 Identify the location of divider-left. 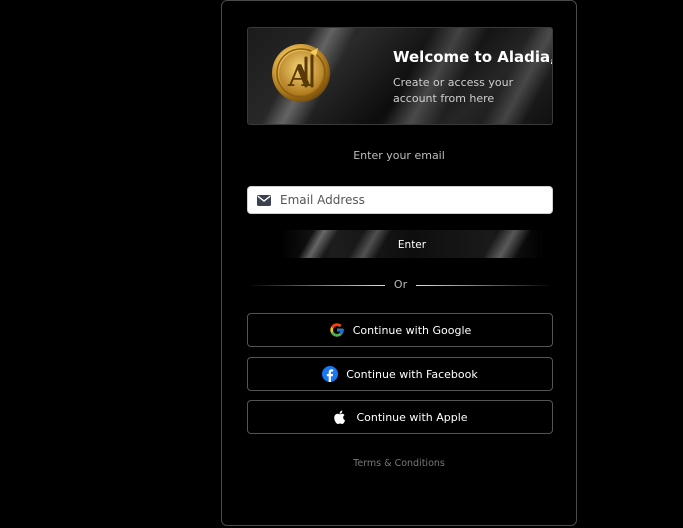
(316, 285).